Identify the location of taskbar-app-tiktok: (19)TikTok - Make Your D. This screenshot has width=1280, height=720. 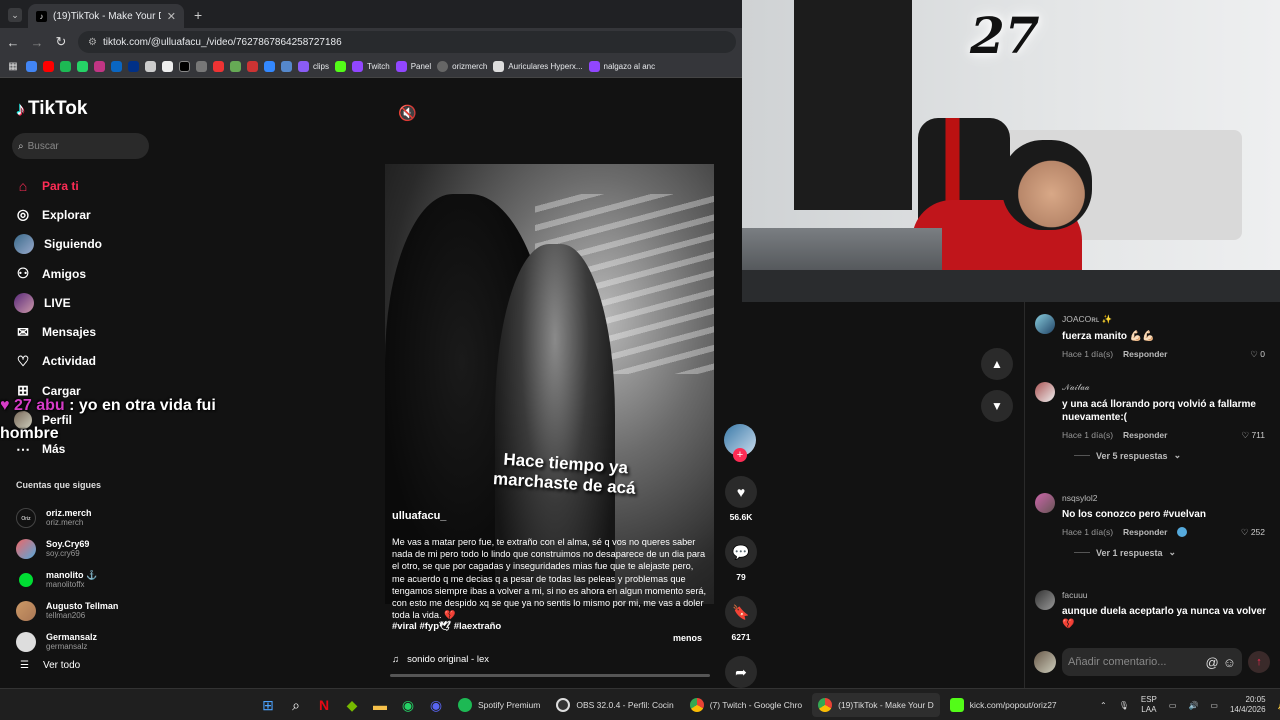
(876, 705).